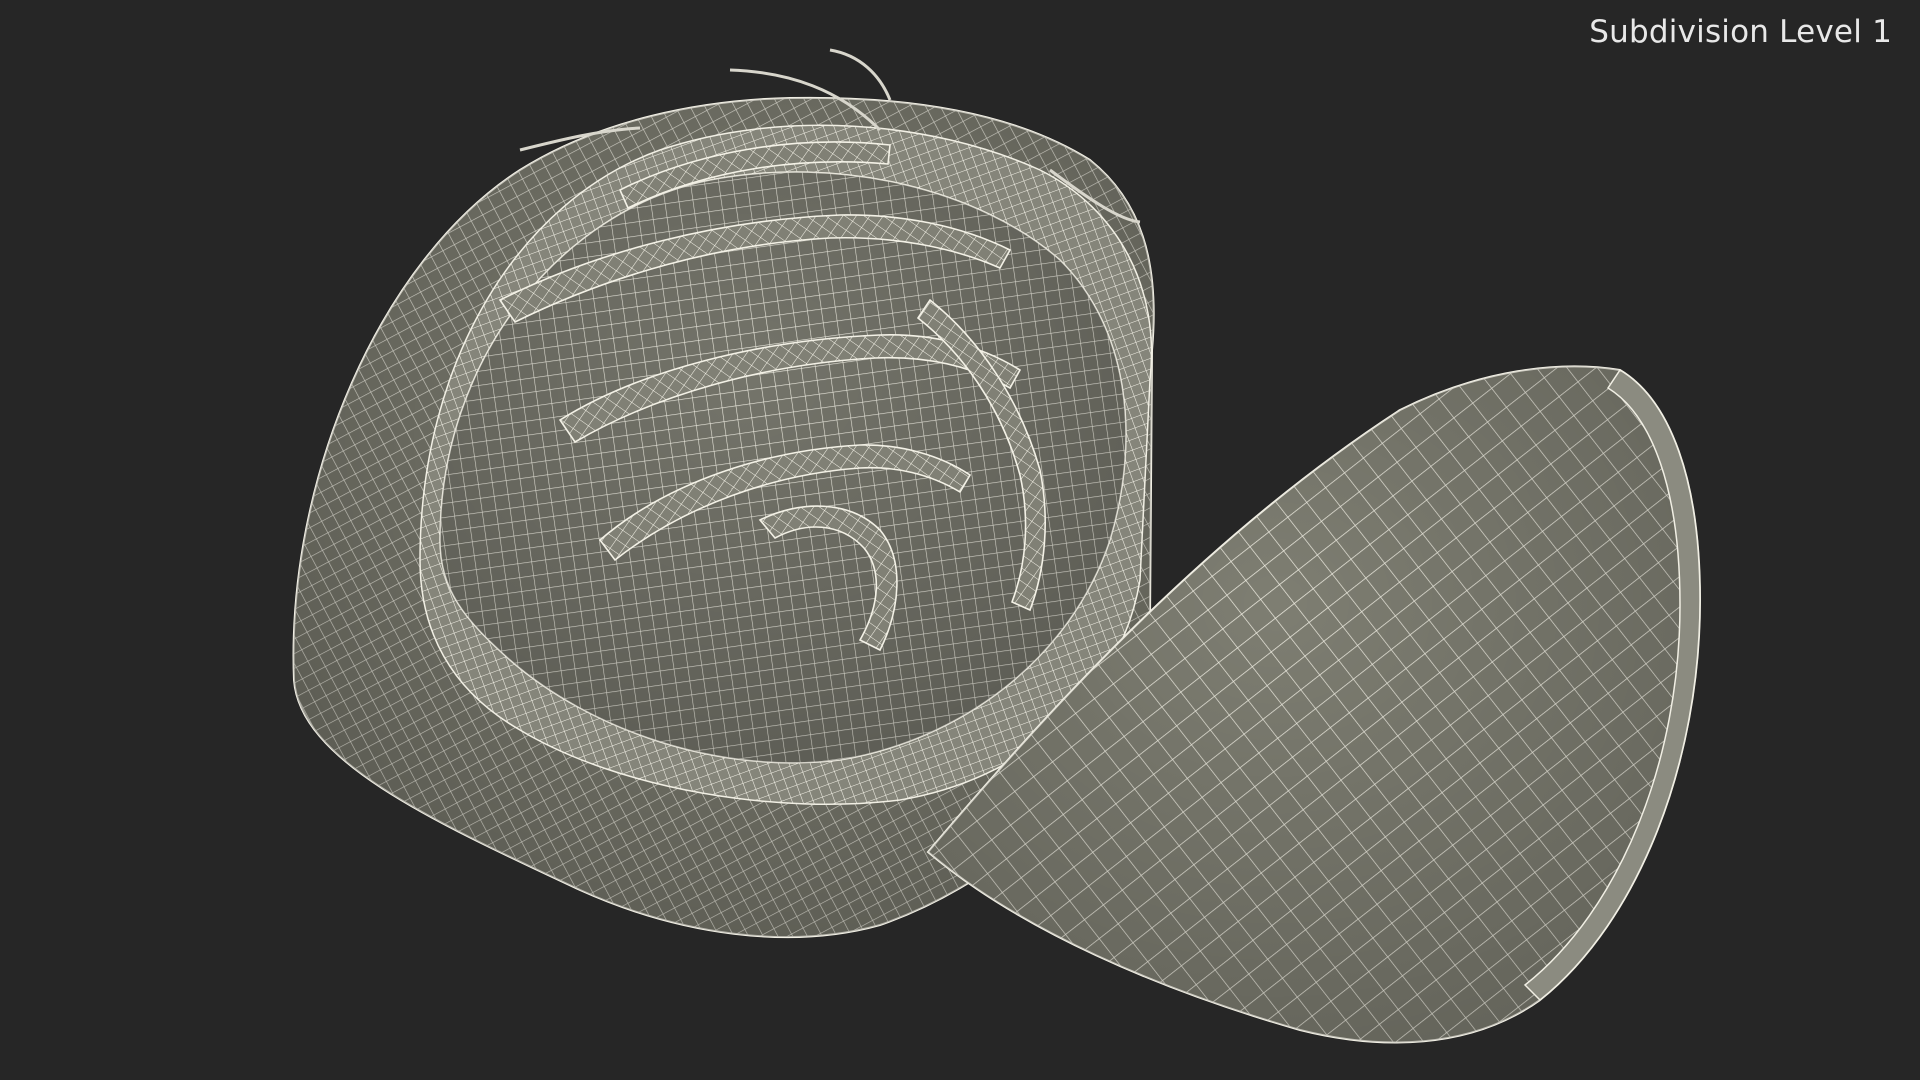  I want to click on subdivision-level-label: Subdivision Level 1, so click(1740, 32).